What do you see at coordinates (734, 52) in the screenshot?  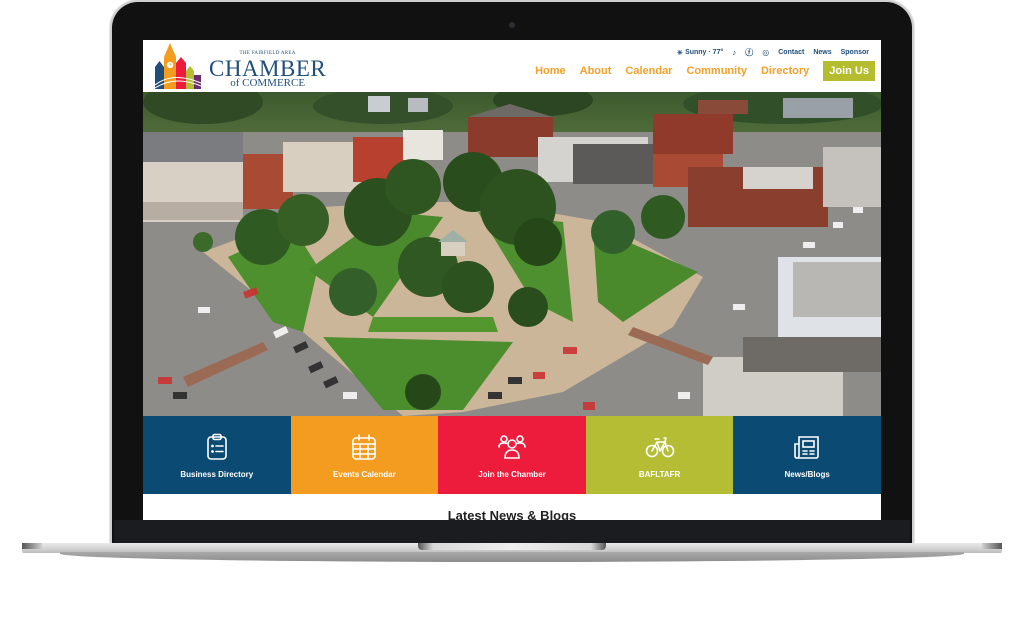 I see `tiktok-icon: ♪` at bounding box center [734, 52].